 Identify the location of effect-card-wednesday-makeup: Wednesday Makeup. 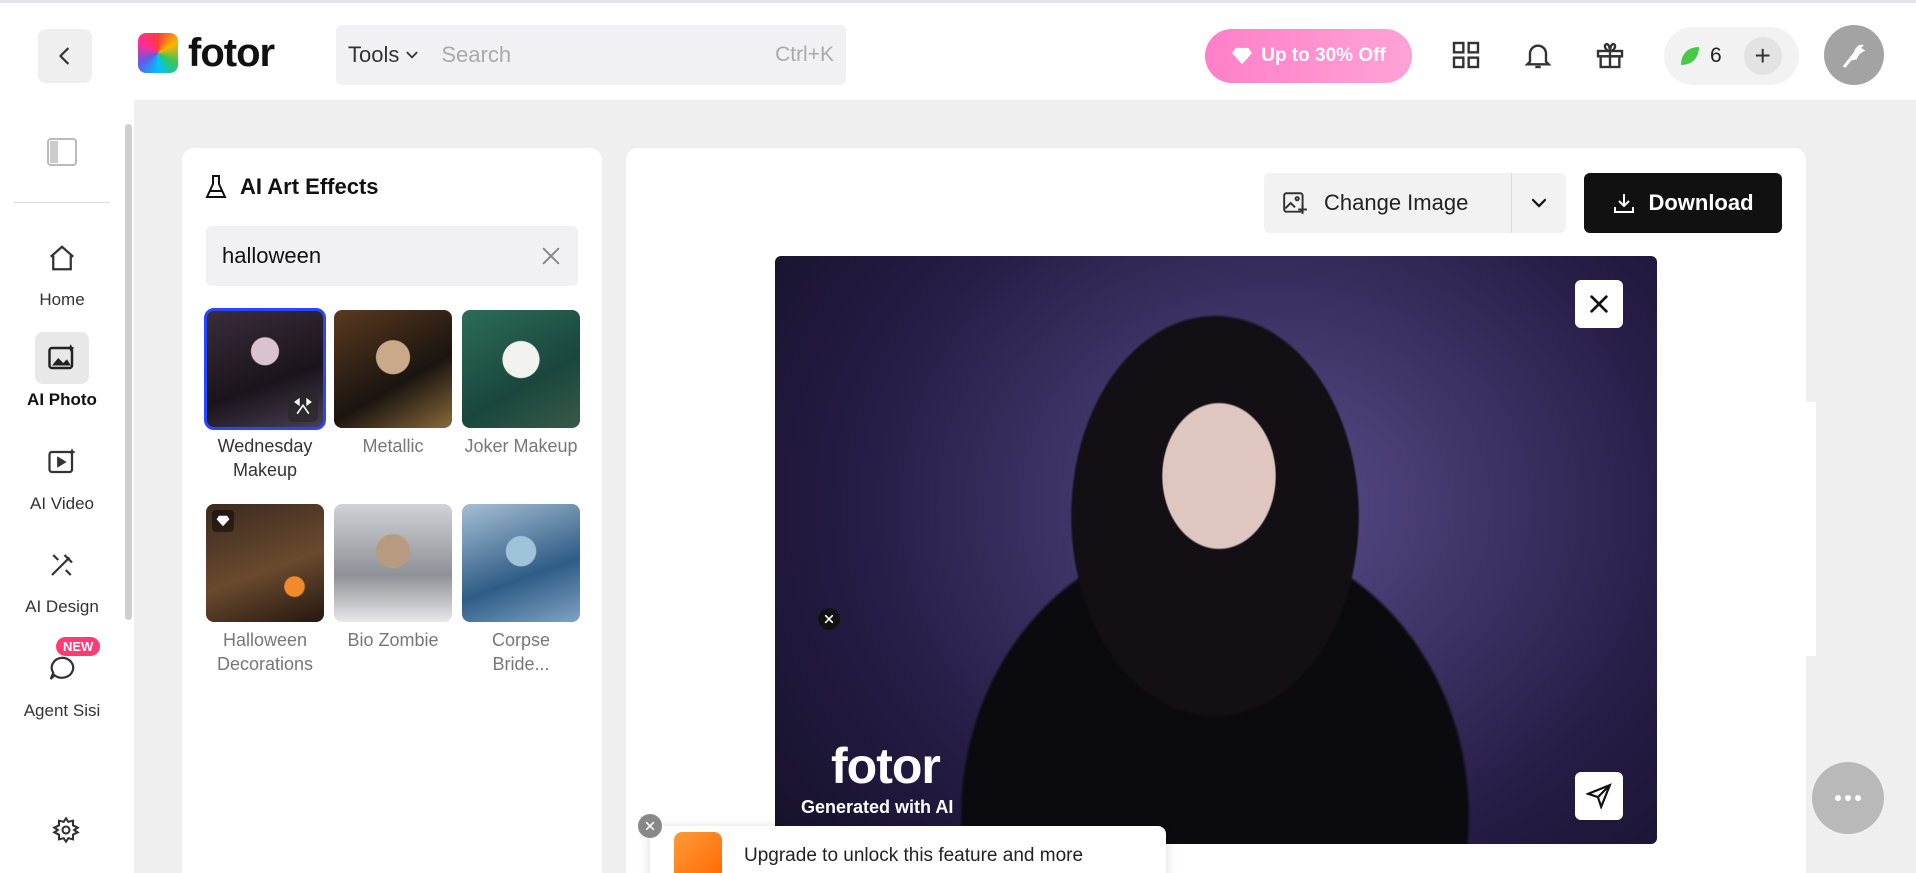
(265, 395).